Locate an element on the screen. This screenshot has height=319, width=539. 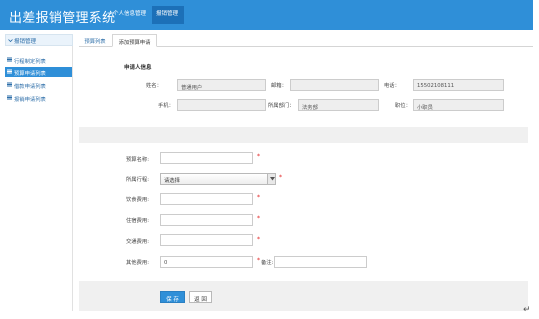
sidebar-item-label: 行程制定列表 is located at coordinates (30, 61).